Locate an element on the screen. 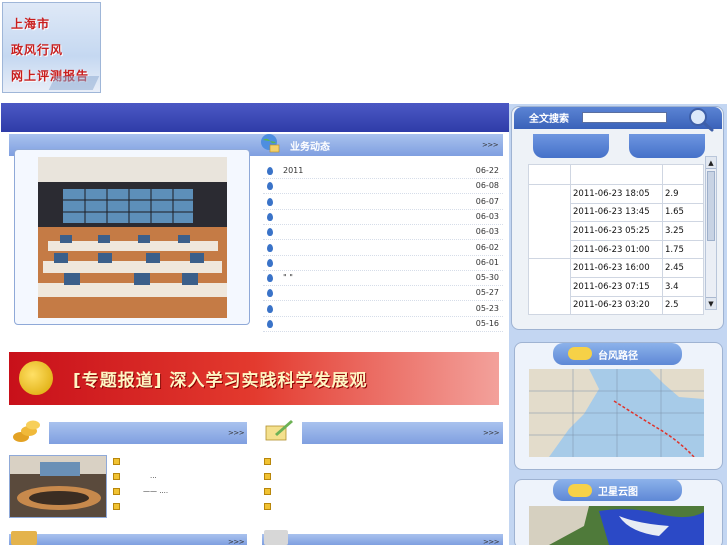 This screenshot has height=545, width=727. coins-icon is located at coordinates (27, 431).